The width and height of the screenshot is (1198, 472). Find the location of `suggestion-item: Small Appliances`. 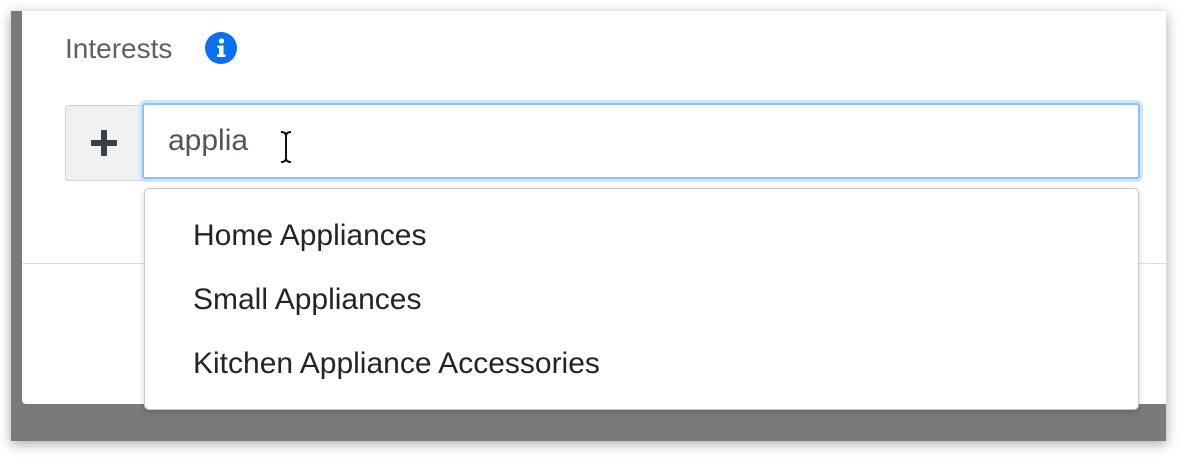

suggestion-item: Small Appliances is located at coordinates (641, 305).